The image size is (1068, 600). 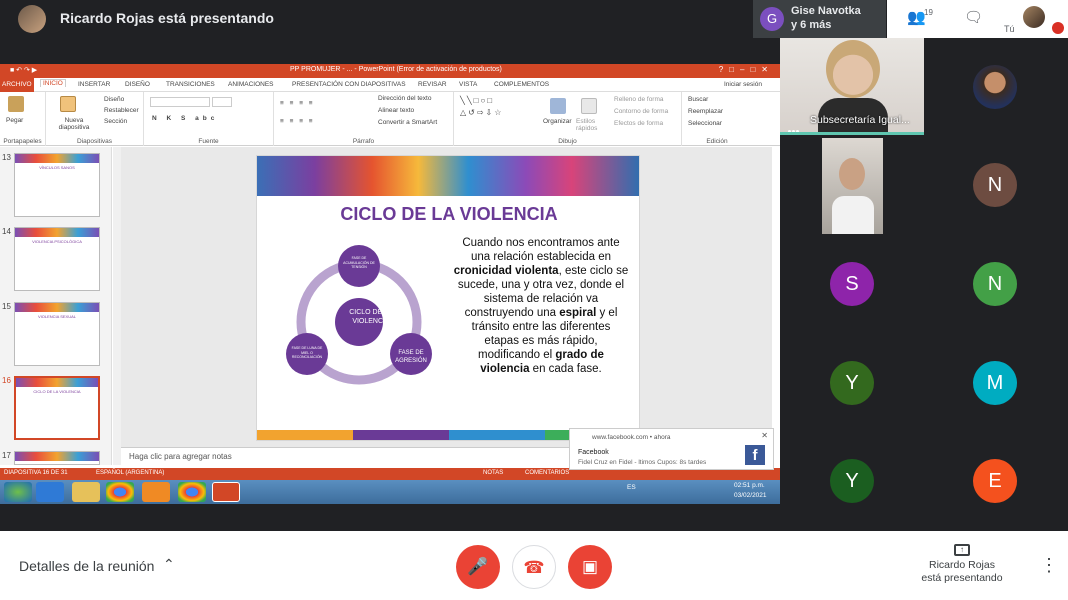 I want to click on notes-placeholder: Haga clic para agregar notas, so click(x=180, y=456).